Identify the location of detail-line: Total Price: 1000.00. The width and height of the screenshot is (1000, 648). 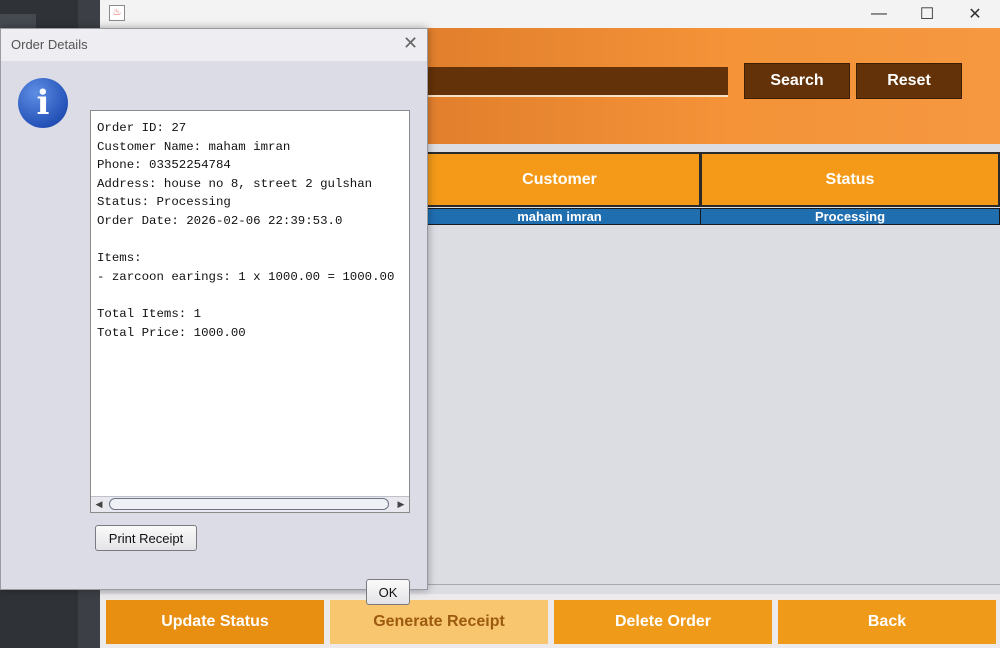
(171, 332).